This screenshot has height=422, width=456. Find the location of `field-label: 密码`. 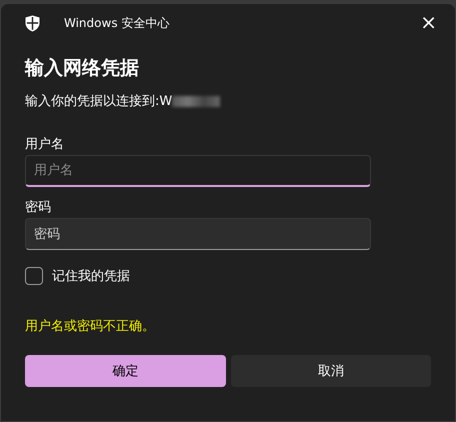

field-label: 密码 is located at coordinates (38, 208).